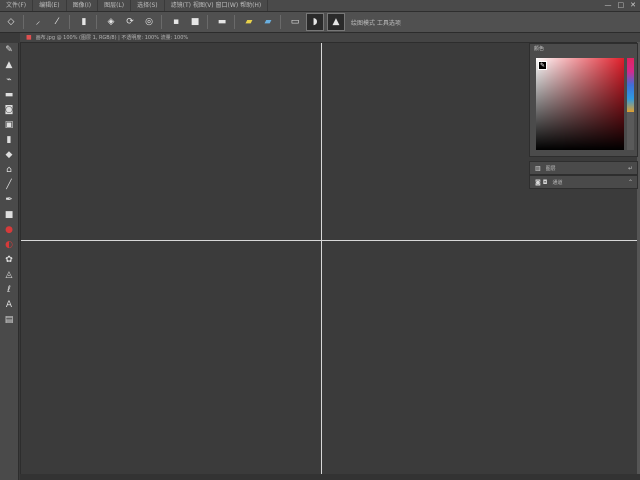  What do you see at coordinates (541, 182) in the screenshot?
I see `channels-icon: ◙ ◘` at bounding box center [541, 182].